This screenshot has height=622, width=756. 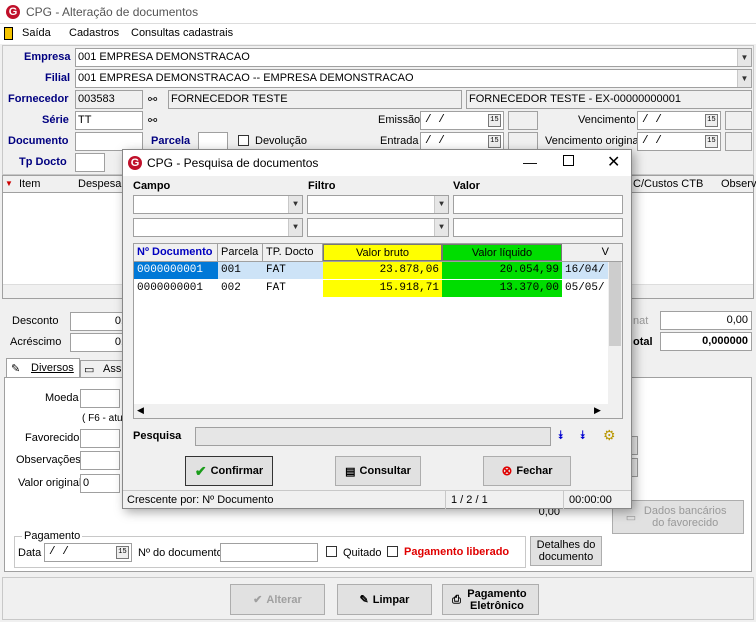 I want to click on minimize-icon: —, so click(x=530, y=162).